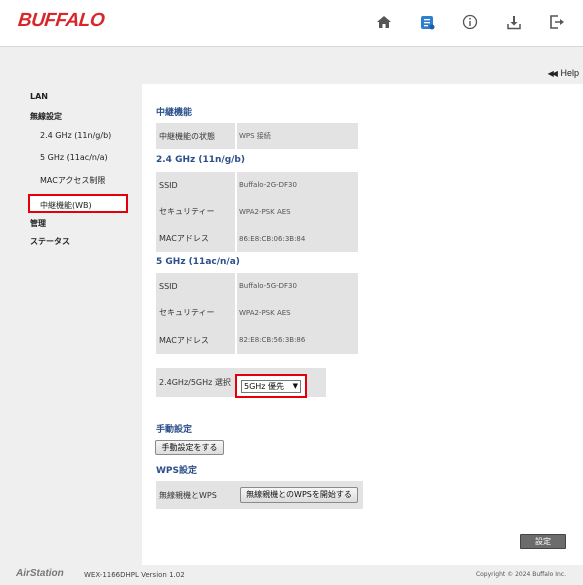 This screenshot has height=585, width=583. Describe the element at coordinates (187, 136) in the screenshot. I see `repeater-status-label: 中継機能の状態` at that location.